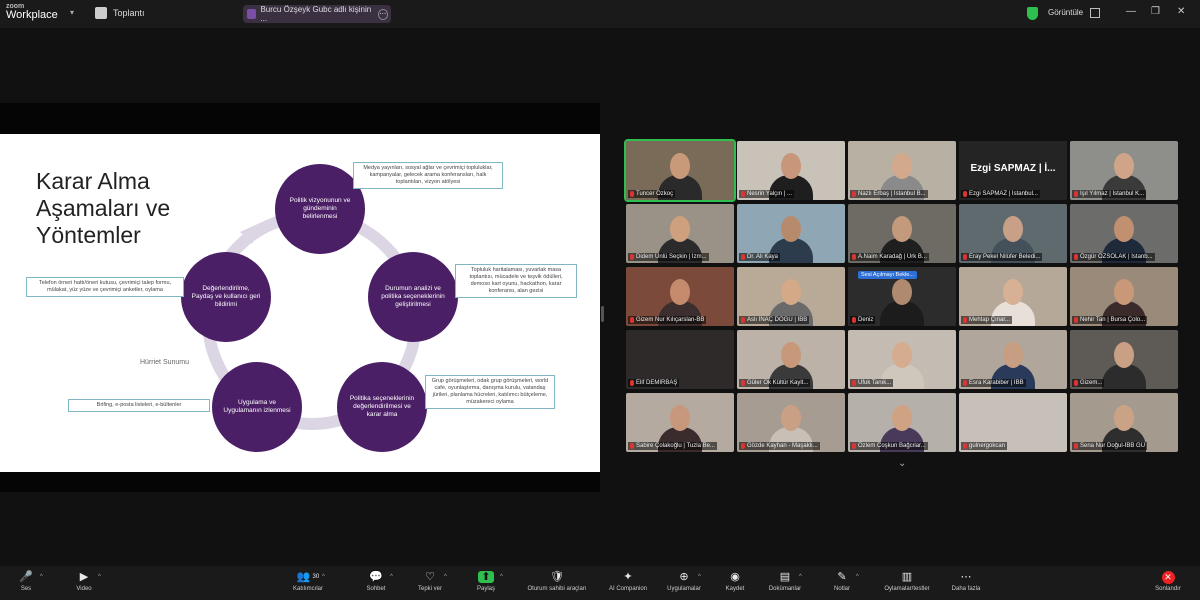  What do you see at coordinates (120, 13) in the screenshot?
I see `meeting-info-button: Toplantı` at bounding box center [120, 13].